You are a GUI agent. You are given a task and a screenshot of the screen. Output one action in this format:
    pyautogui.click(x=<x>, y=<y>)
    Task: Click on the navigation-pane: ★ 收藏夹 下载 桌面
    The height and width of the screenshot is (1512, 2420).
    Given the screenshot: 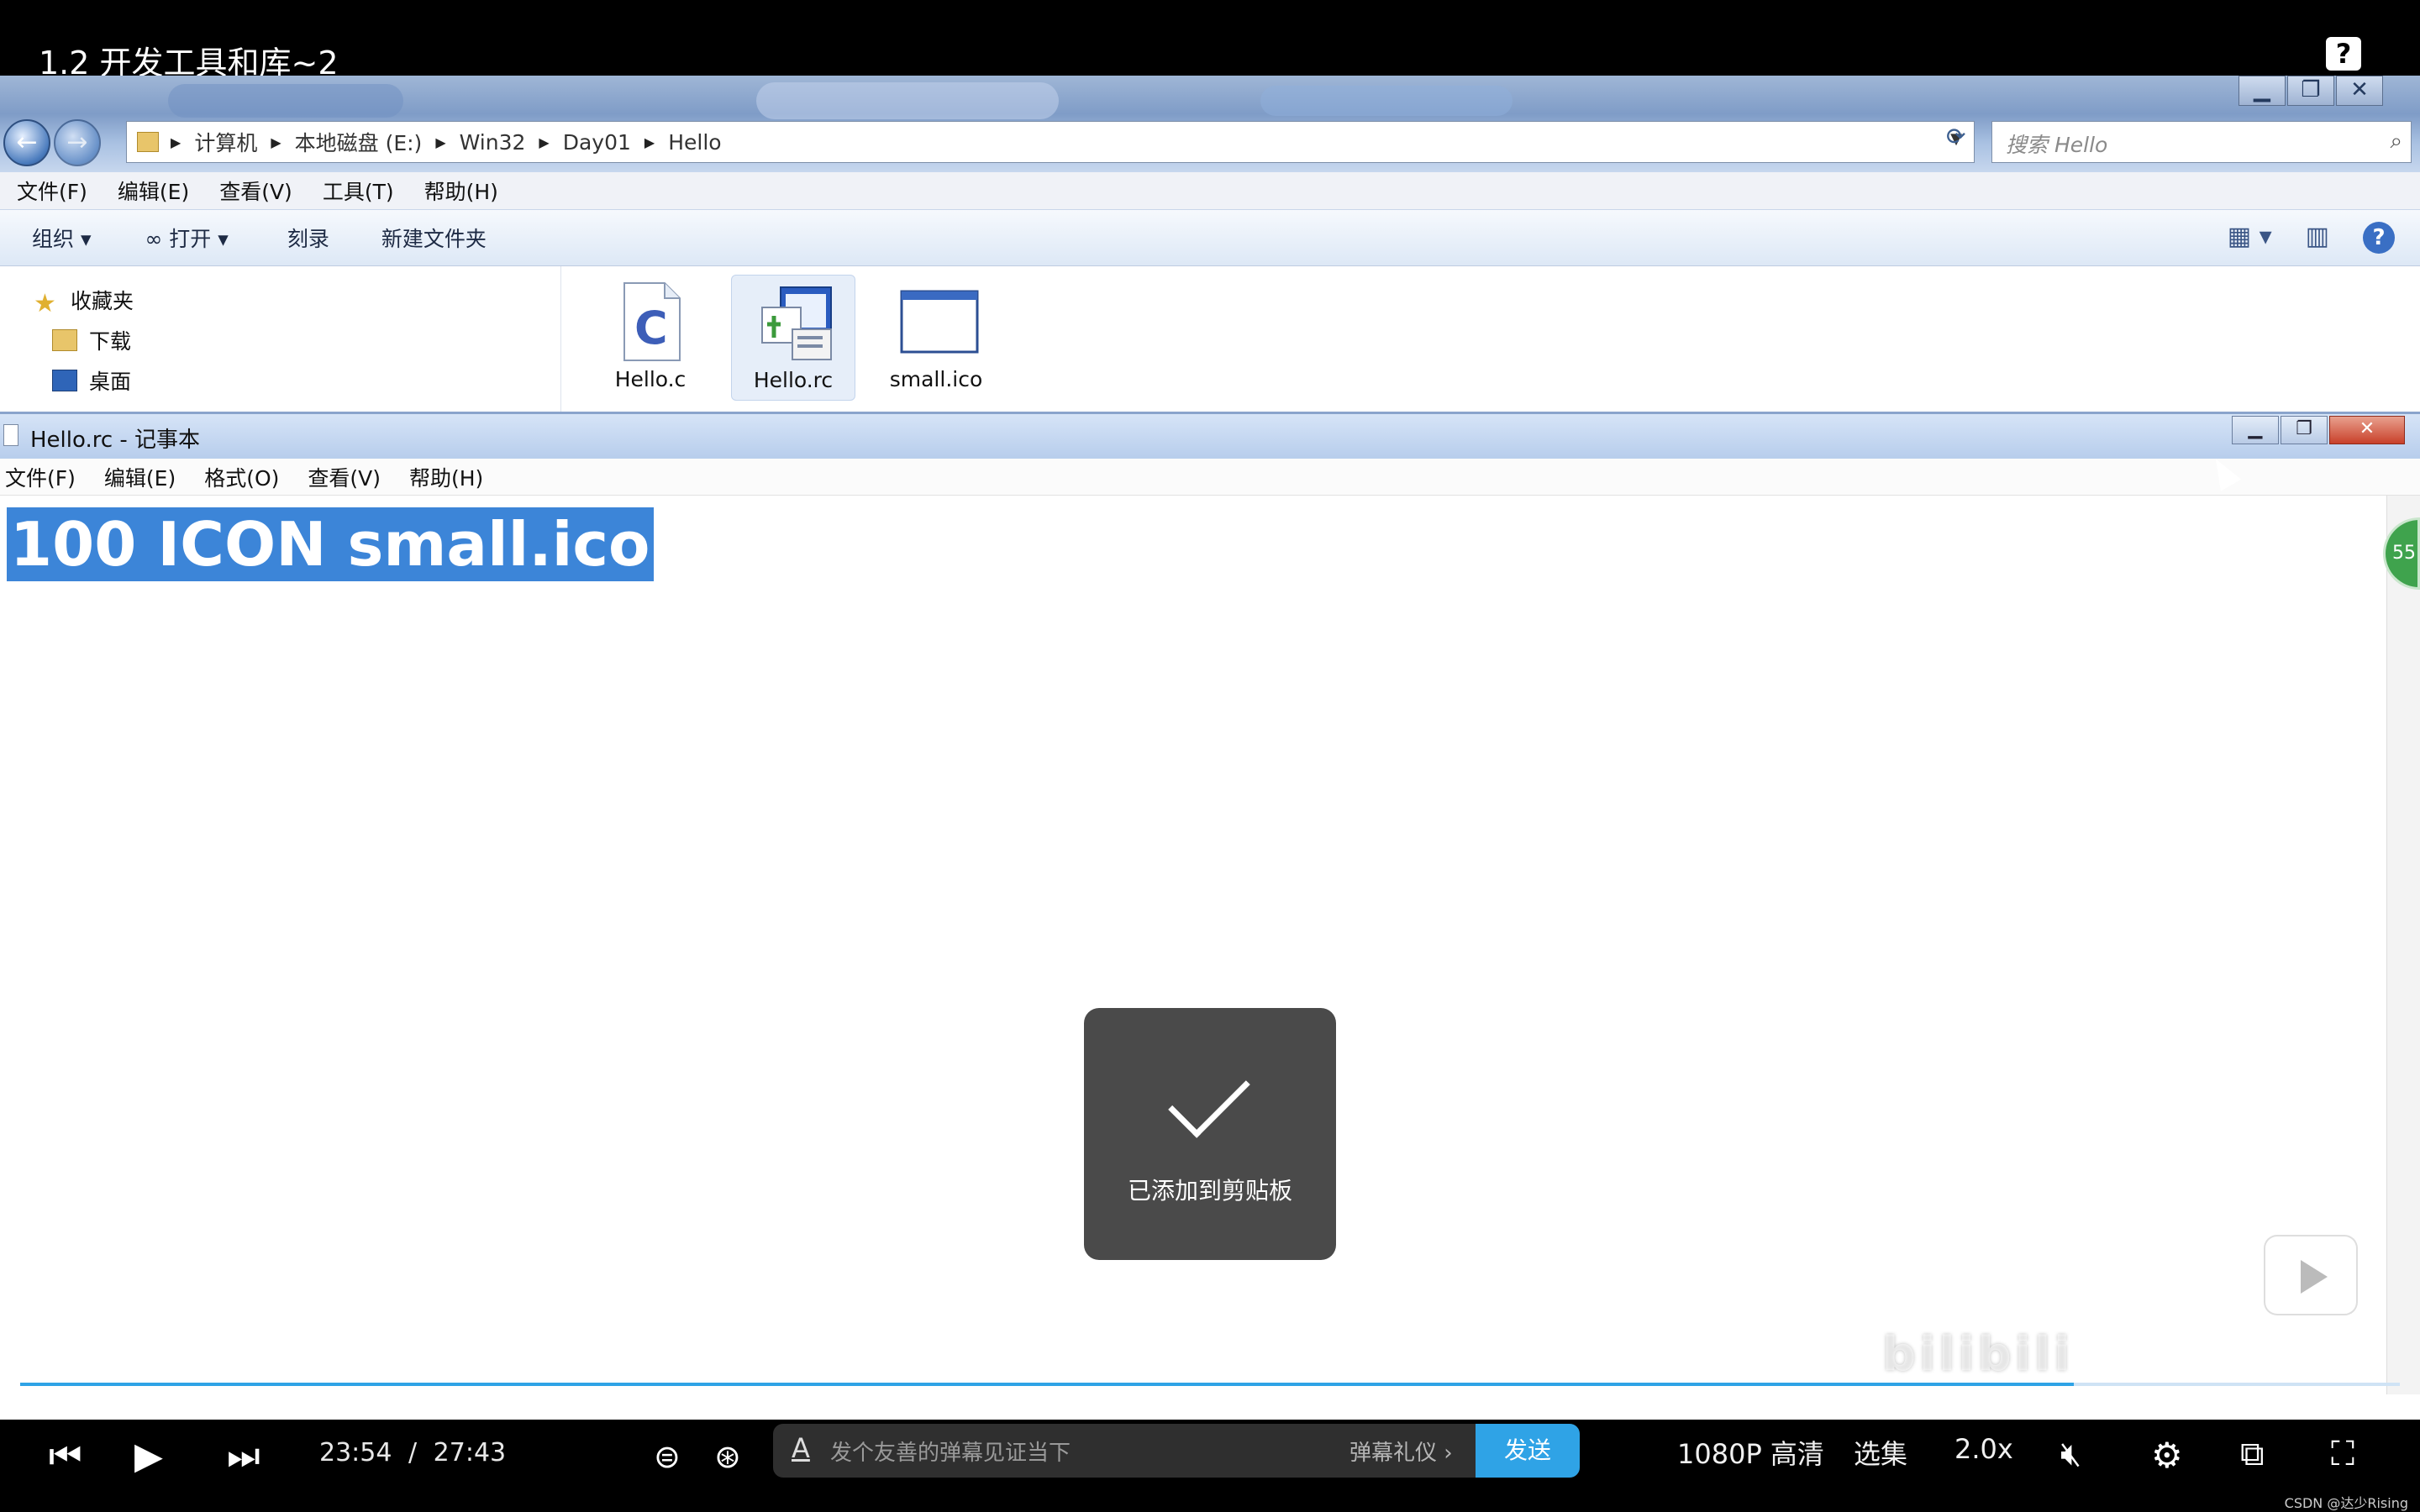 What is the action you would take?
    pyautogui.click(x=280, y=339)
    